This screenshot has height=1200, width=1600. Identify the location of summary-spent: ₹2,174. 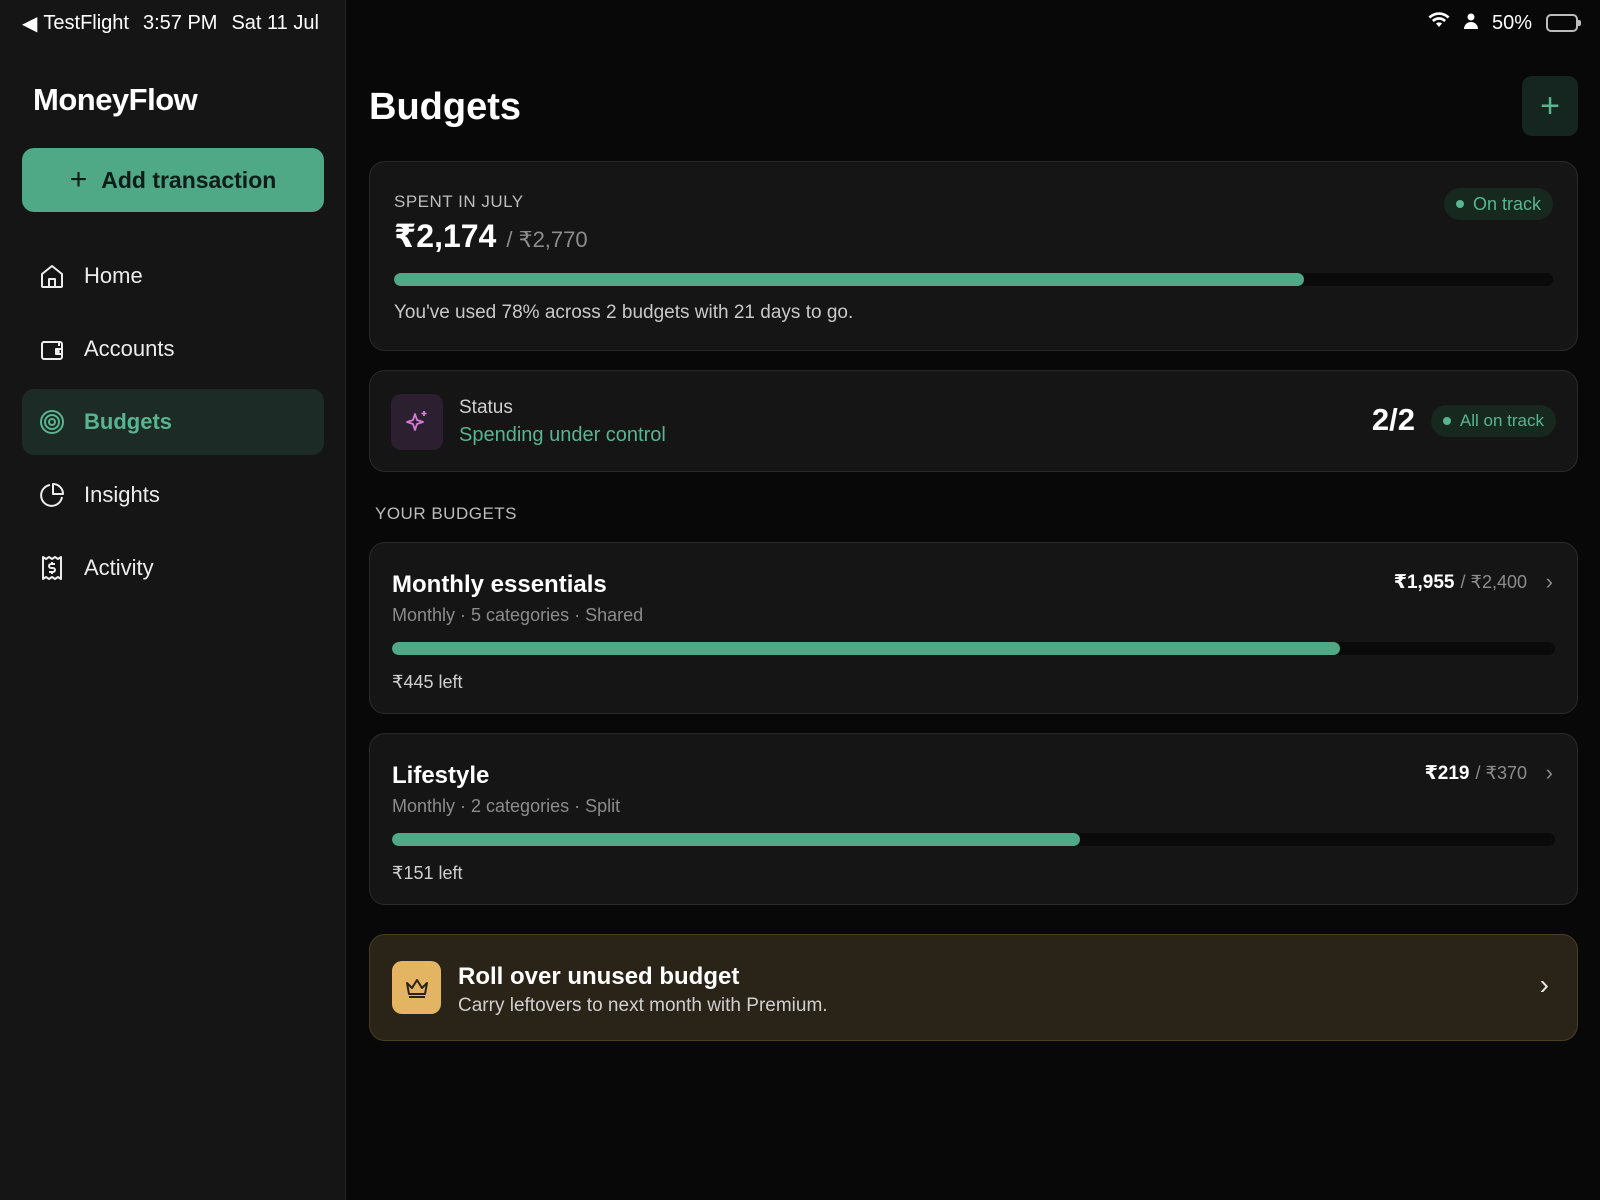
(445, 236).